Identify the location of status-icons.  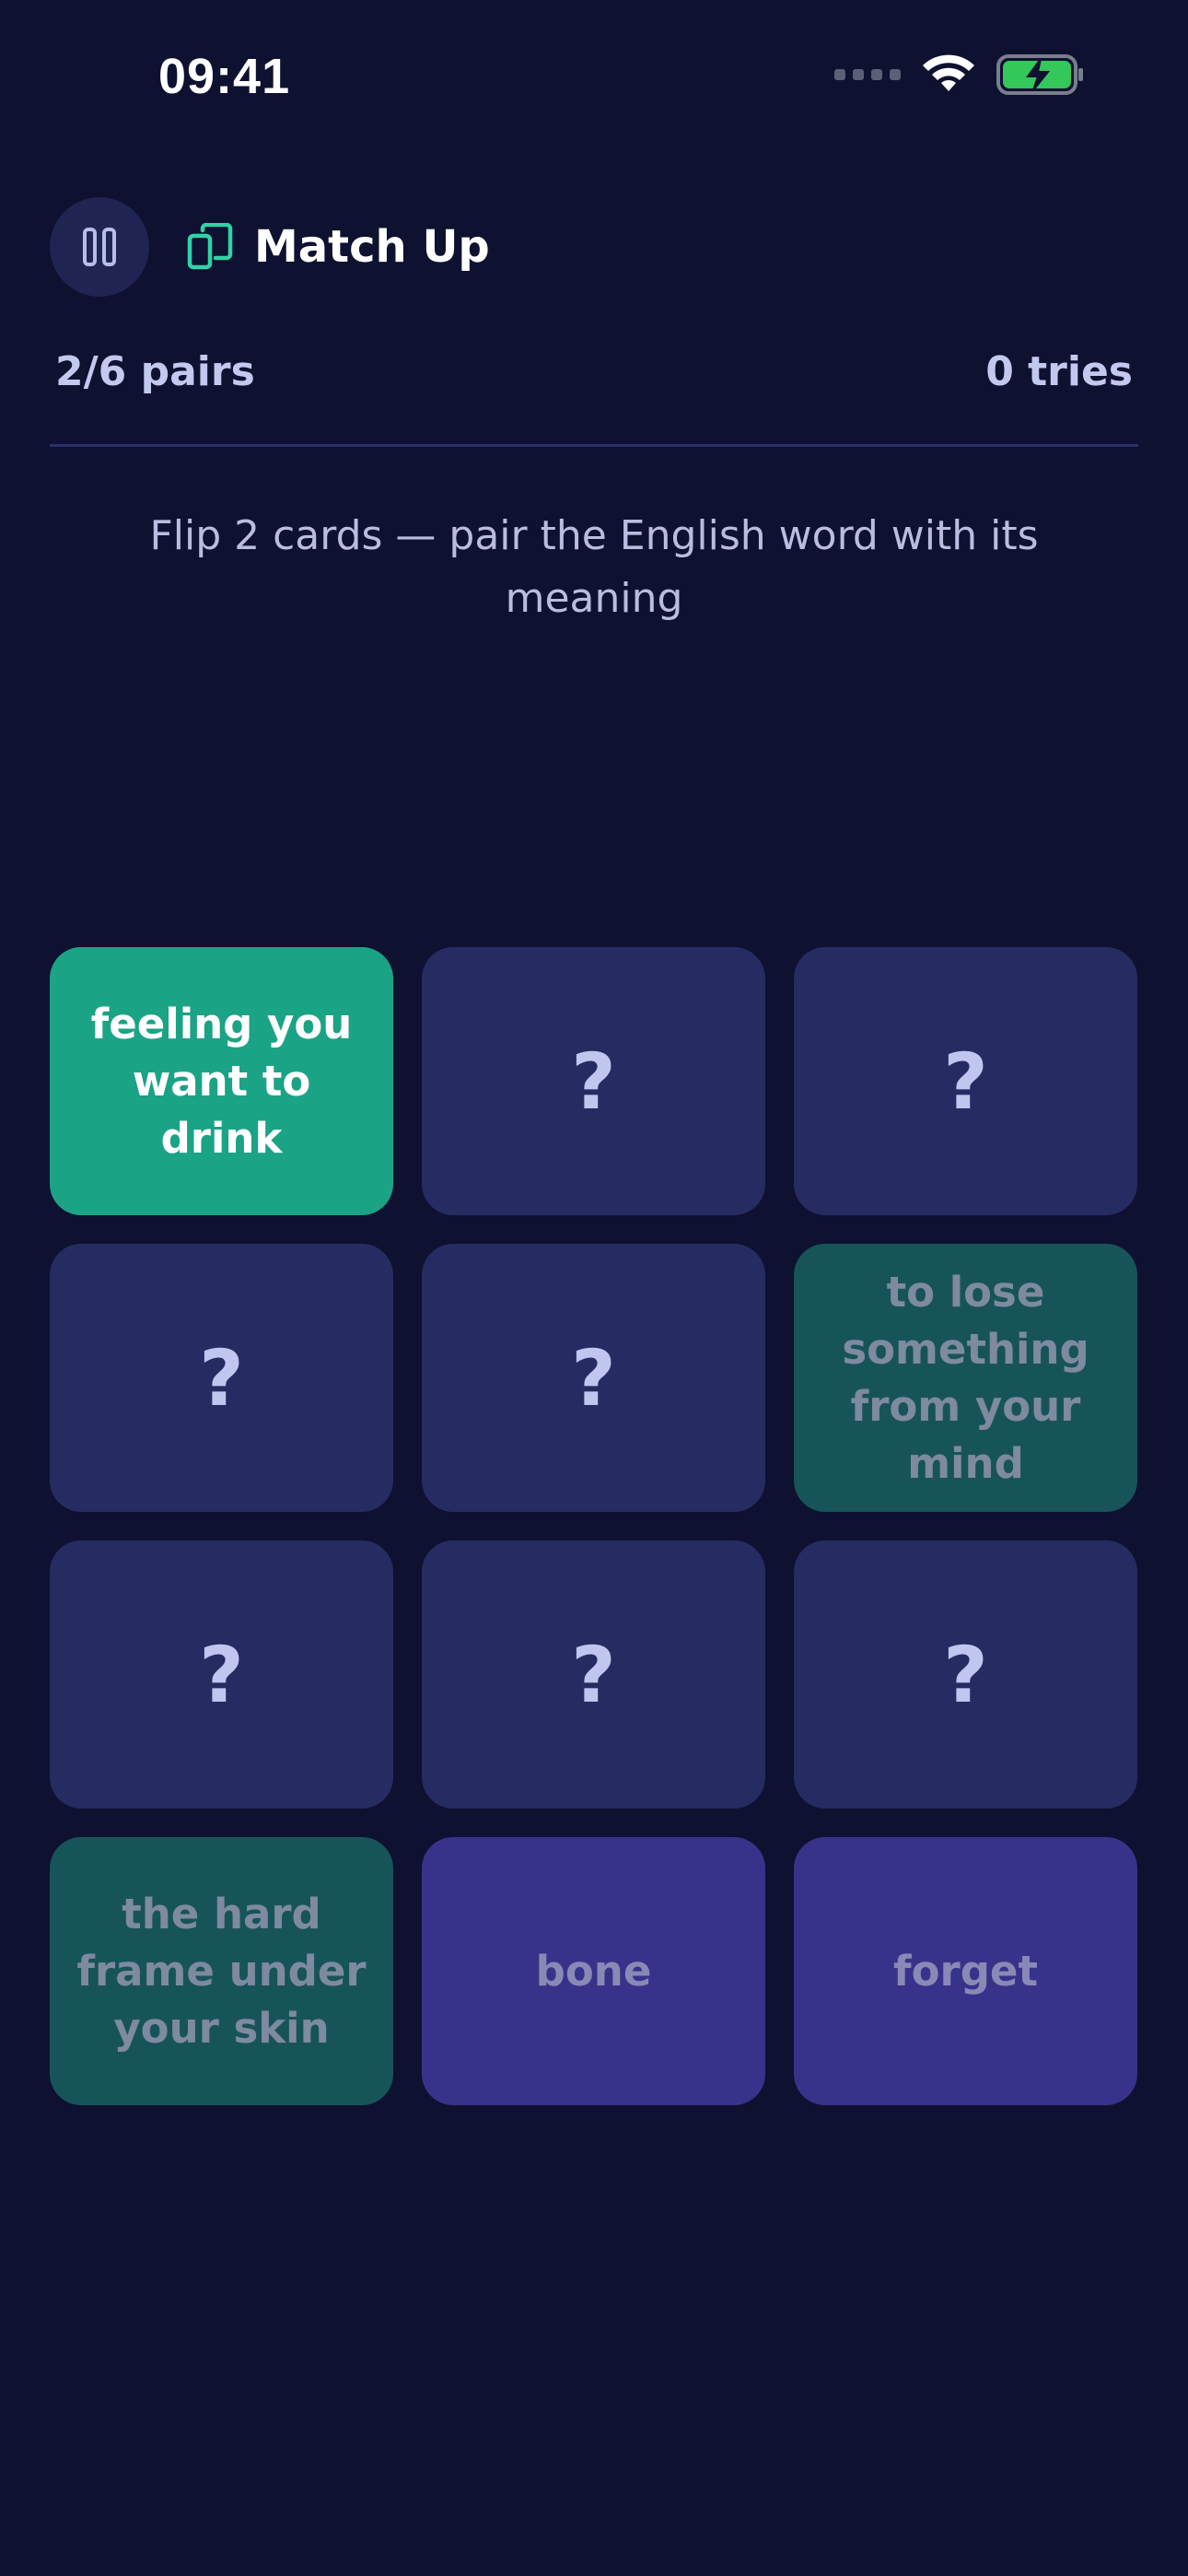
(959, 74).